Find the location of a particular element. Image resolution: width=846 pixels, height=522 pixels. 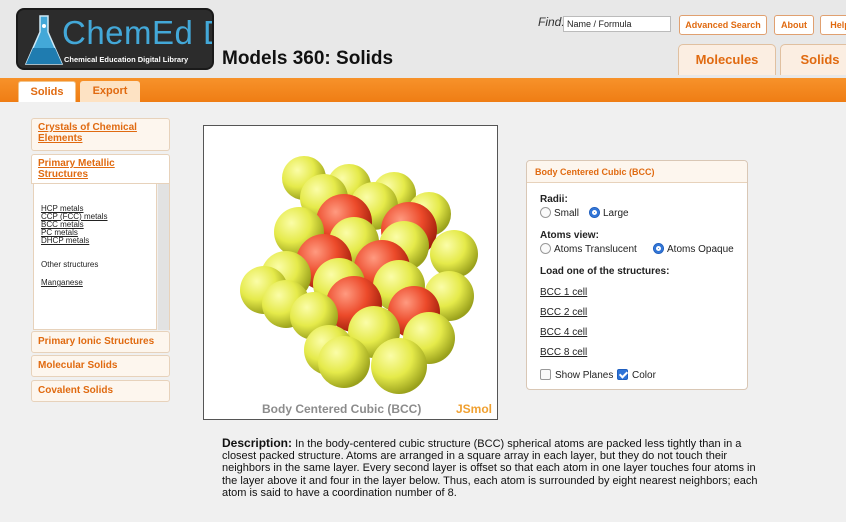

logo-title: ChemEd DL is located at coordinates (137, 32).